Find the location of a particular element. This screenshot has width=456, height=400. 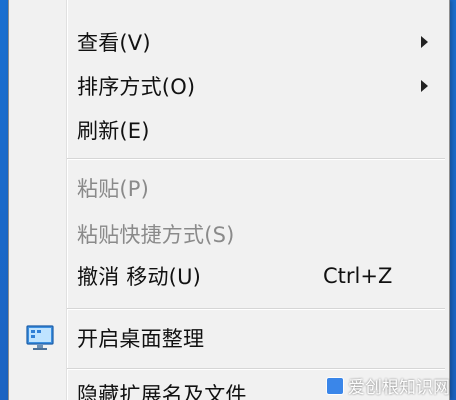

menu-item-paste-shortcut: 粘贴快捷方式(S) is located at coordinates (229, 234).